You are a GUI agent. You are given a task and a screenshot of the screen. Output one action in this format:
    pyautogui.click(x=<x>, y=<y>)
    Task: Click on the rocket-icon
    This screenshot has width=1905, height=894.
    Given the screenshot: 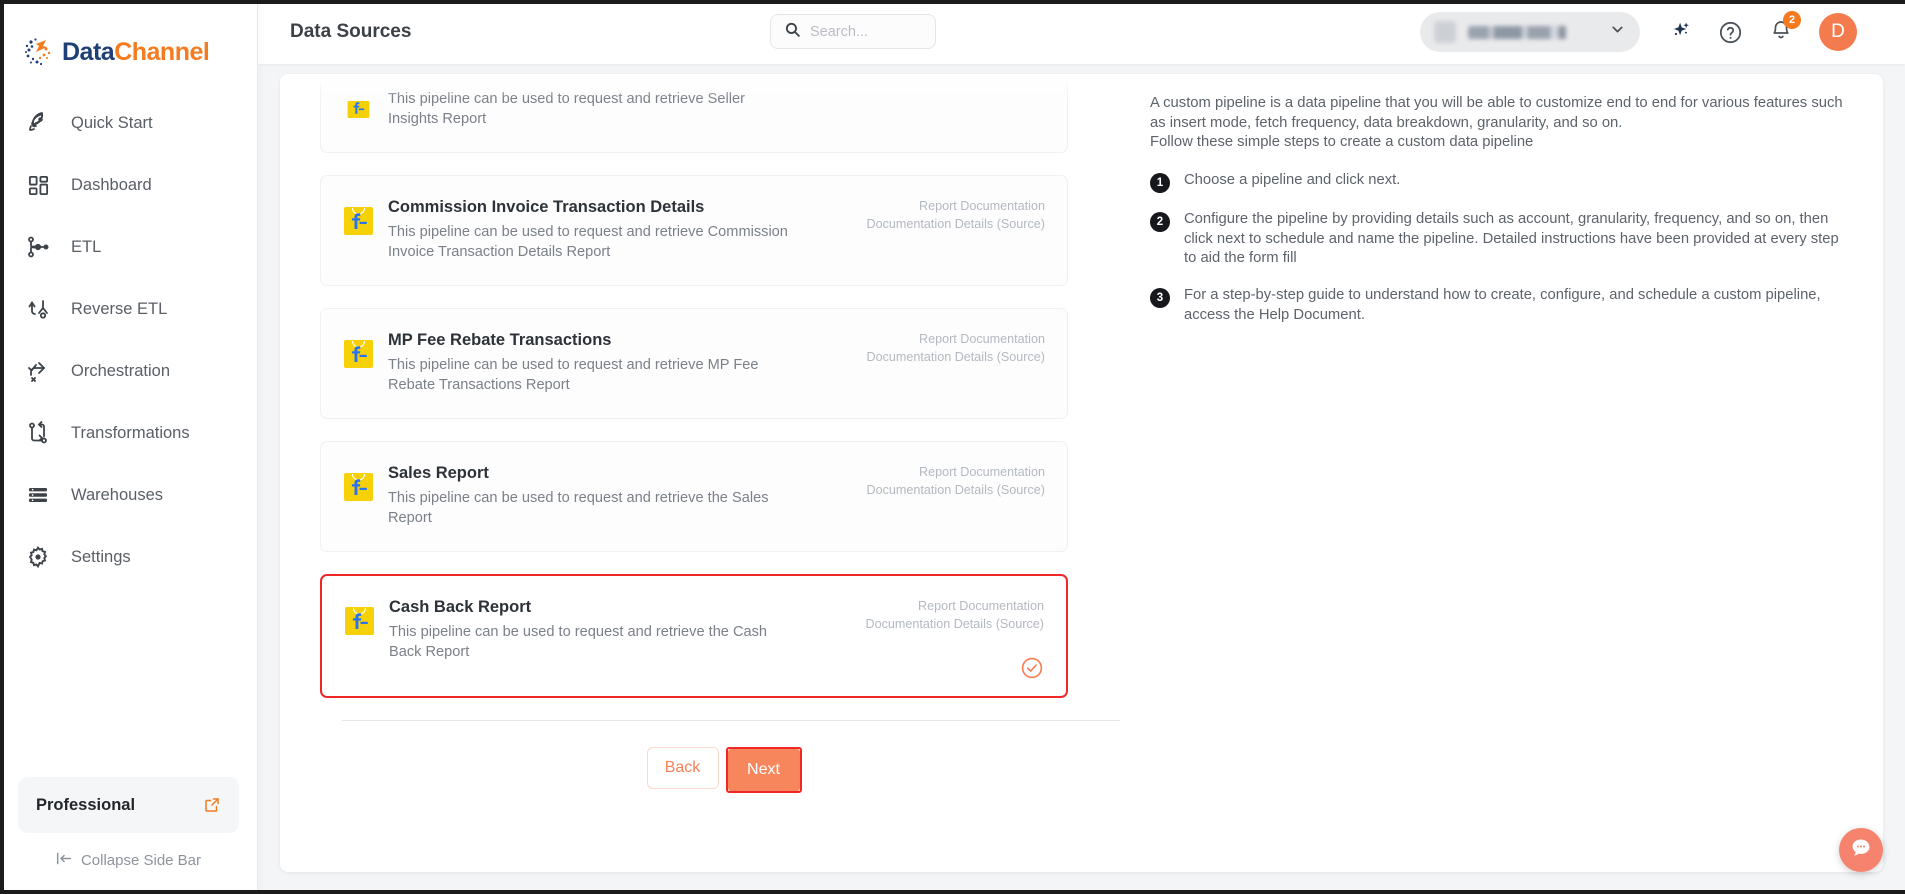 What is the action you would take?
    pyautogui.click(x=38, y=123)
    